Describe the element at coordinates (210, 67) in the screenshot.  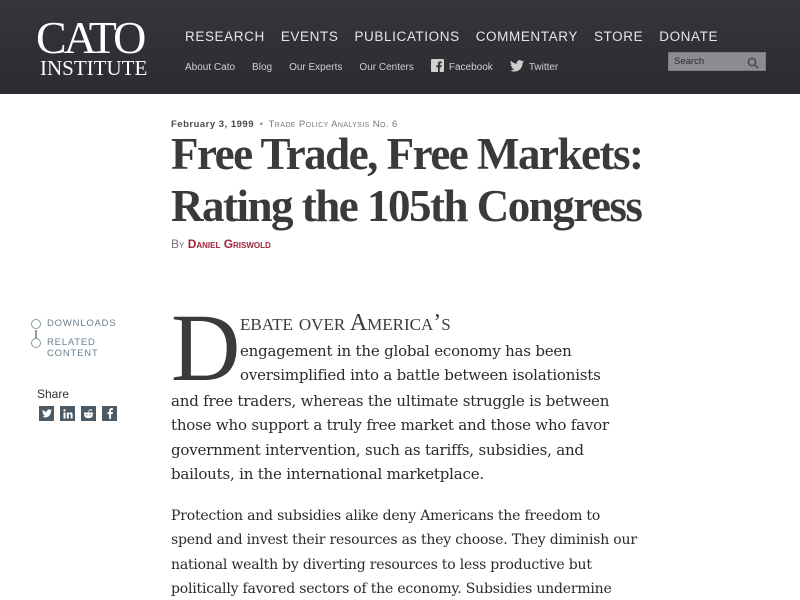
I see `subnav-about: About Cato` at that location.